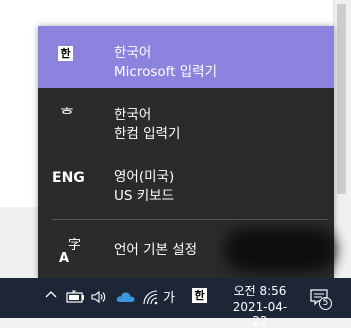  I want to click on hanword-ime-icon: ᄒ, so click(67, 114).